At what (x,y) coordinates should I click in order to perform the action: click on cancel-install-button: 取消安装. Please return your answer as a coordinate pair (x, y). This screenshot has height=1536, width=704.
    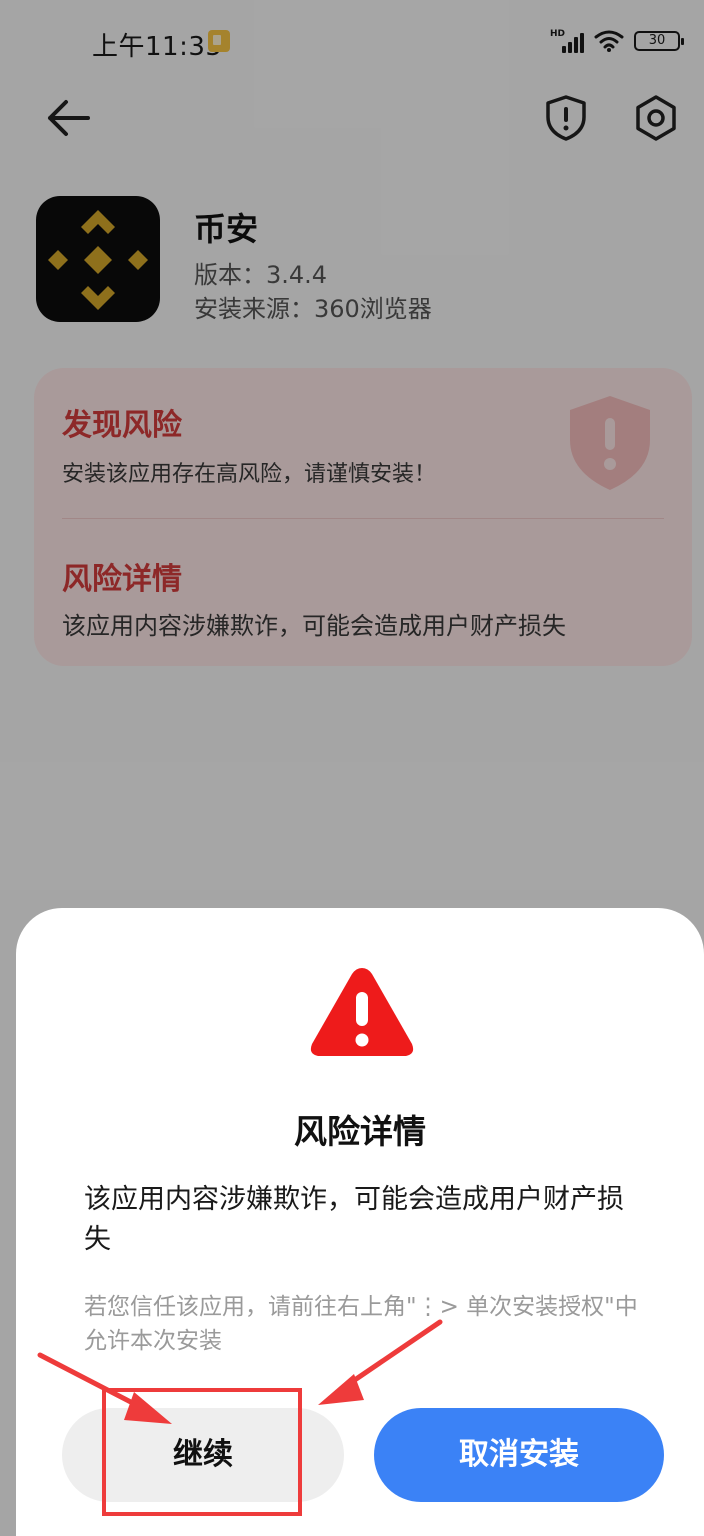
    Looking at the image, I should click on (519, 1455).